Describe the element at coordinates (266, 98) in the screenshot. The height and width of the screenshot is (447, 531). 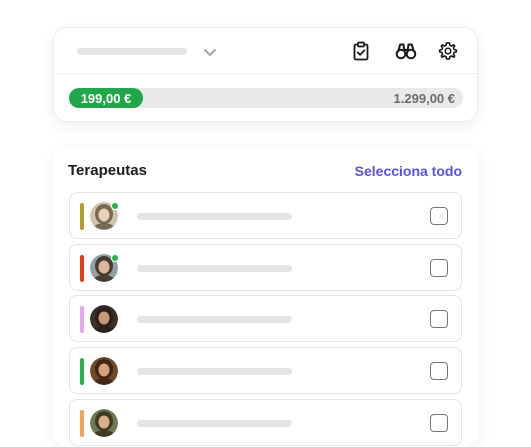
I see `budget-progress-bar: 199,00 € 1.299,00 €` at that location.